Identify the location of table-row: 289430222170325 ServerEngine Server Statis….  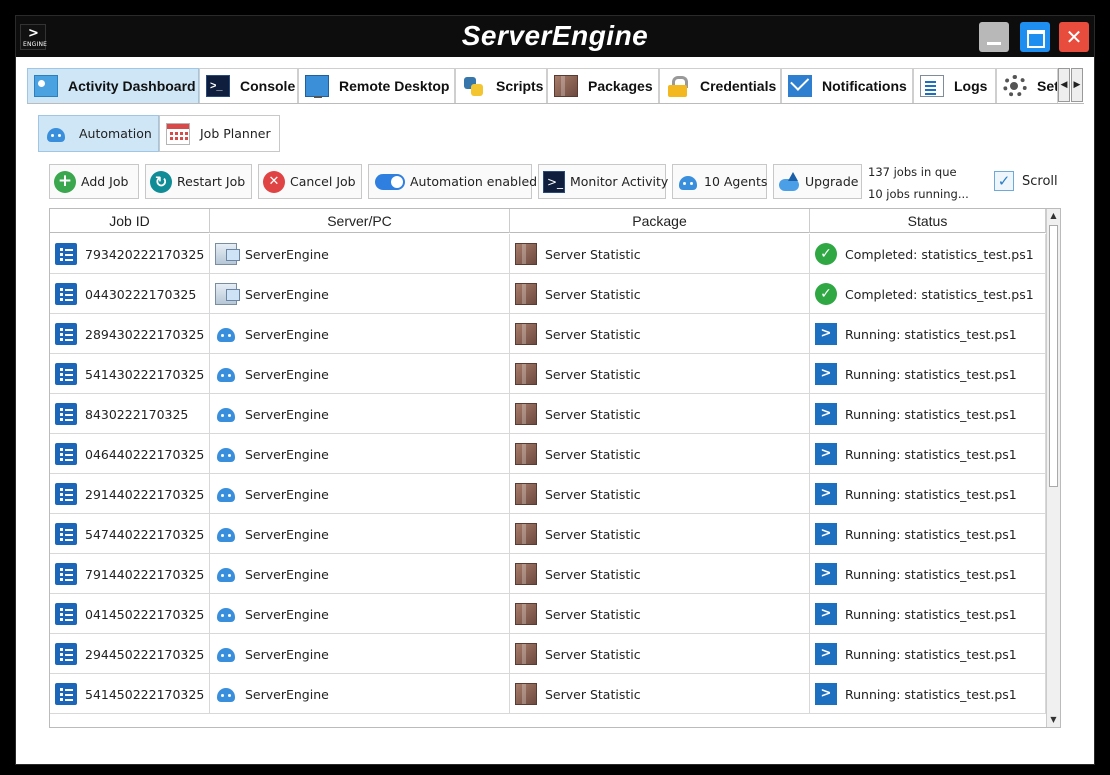
(548, 334).